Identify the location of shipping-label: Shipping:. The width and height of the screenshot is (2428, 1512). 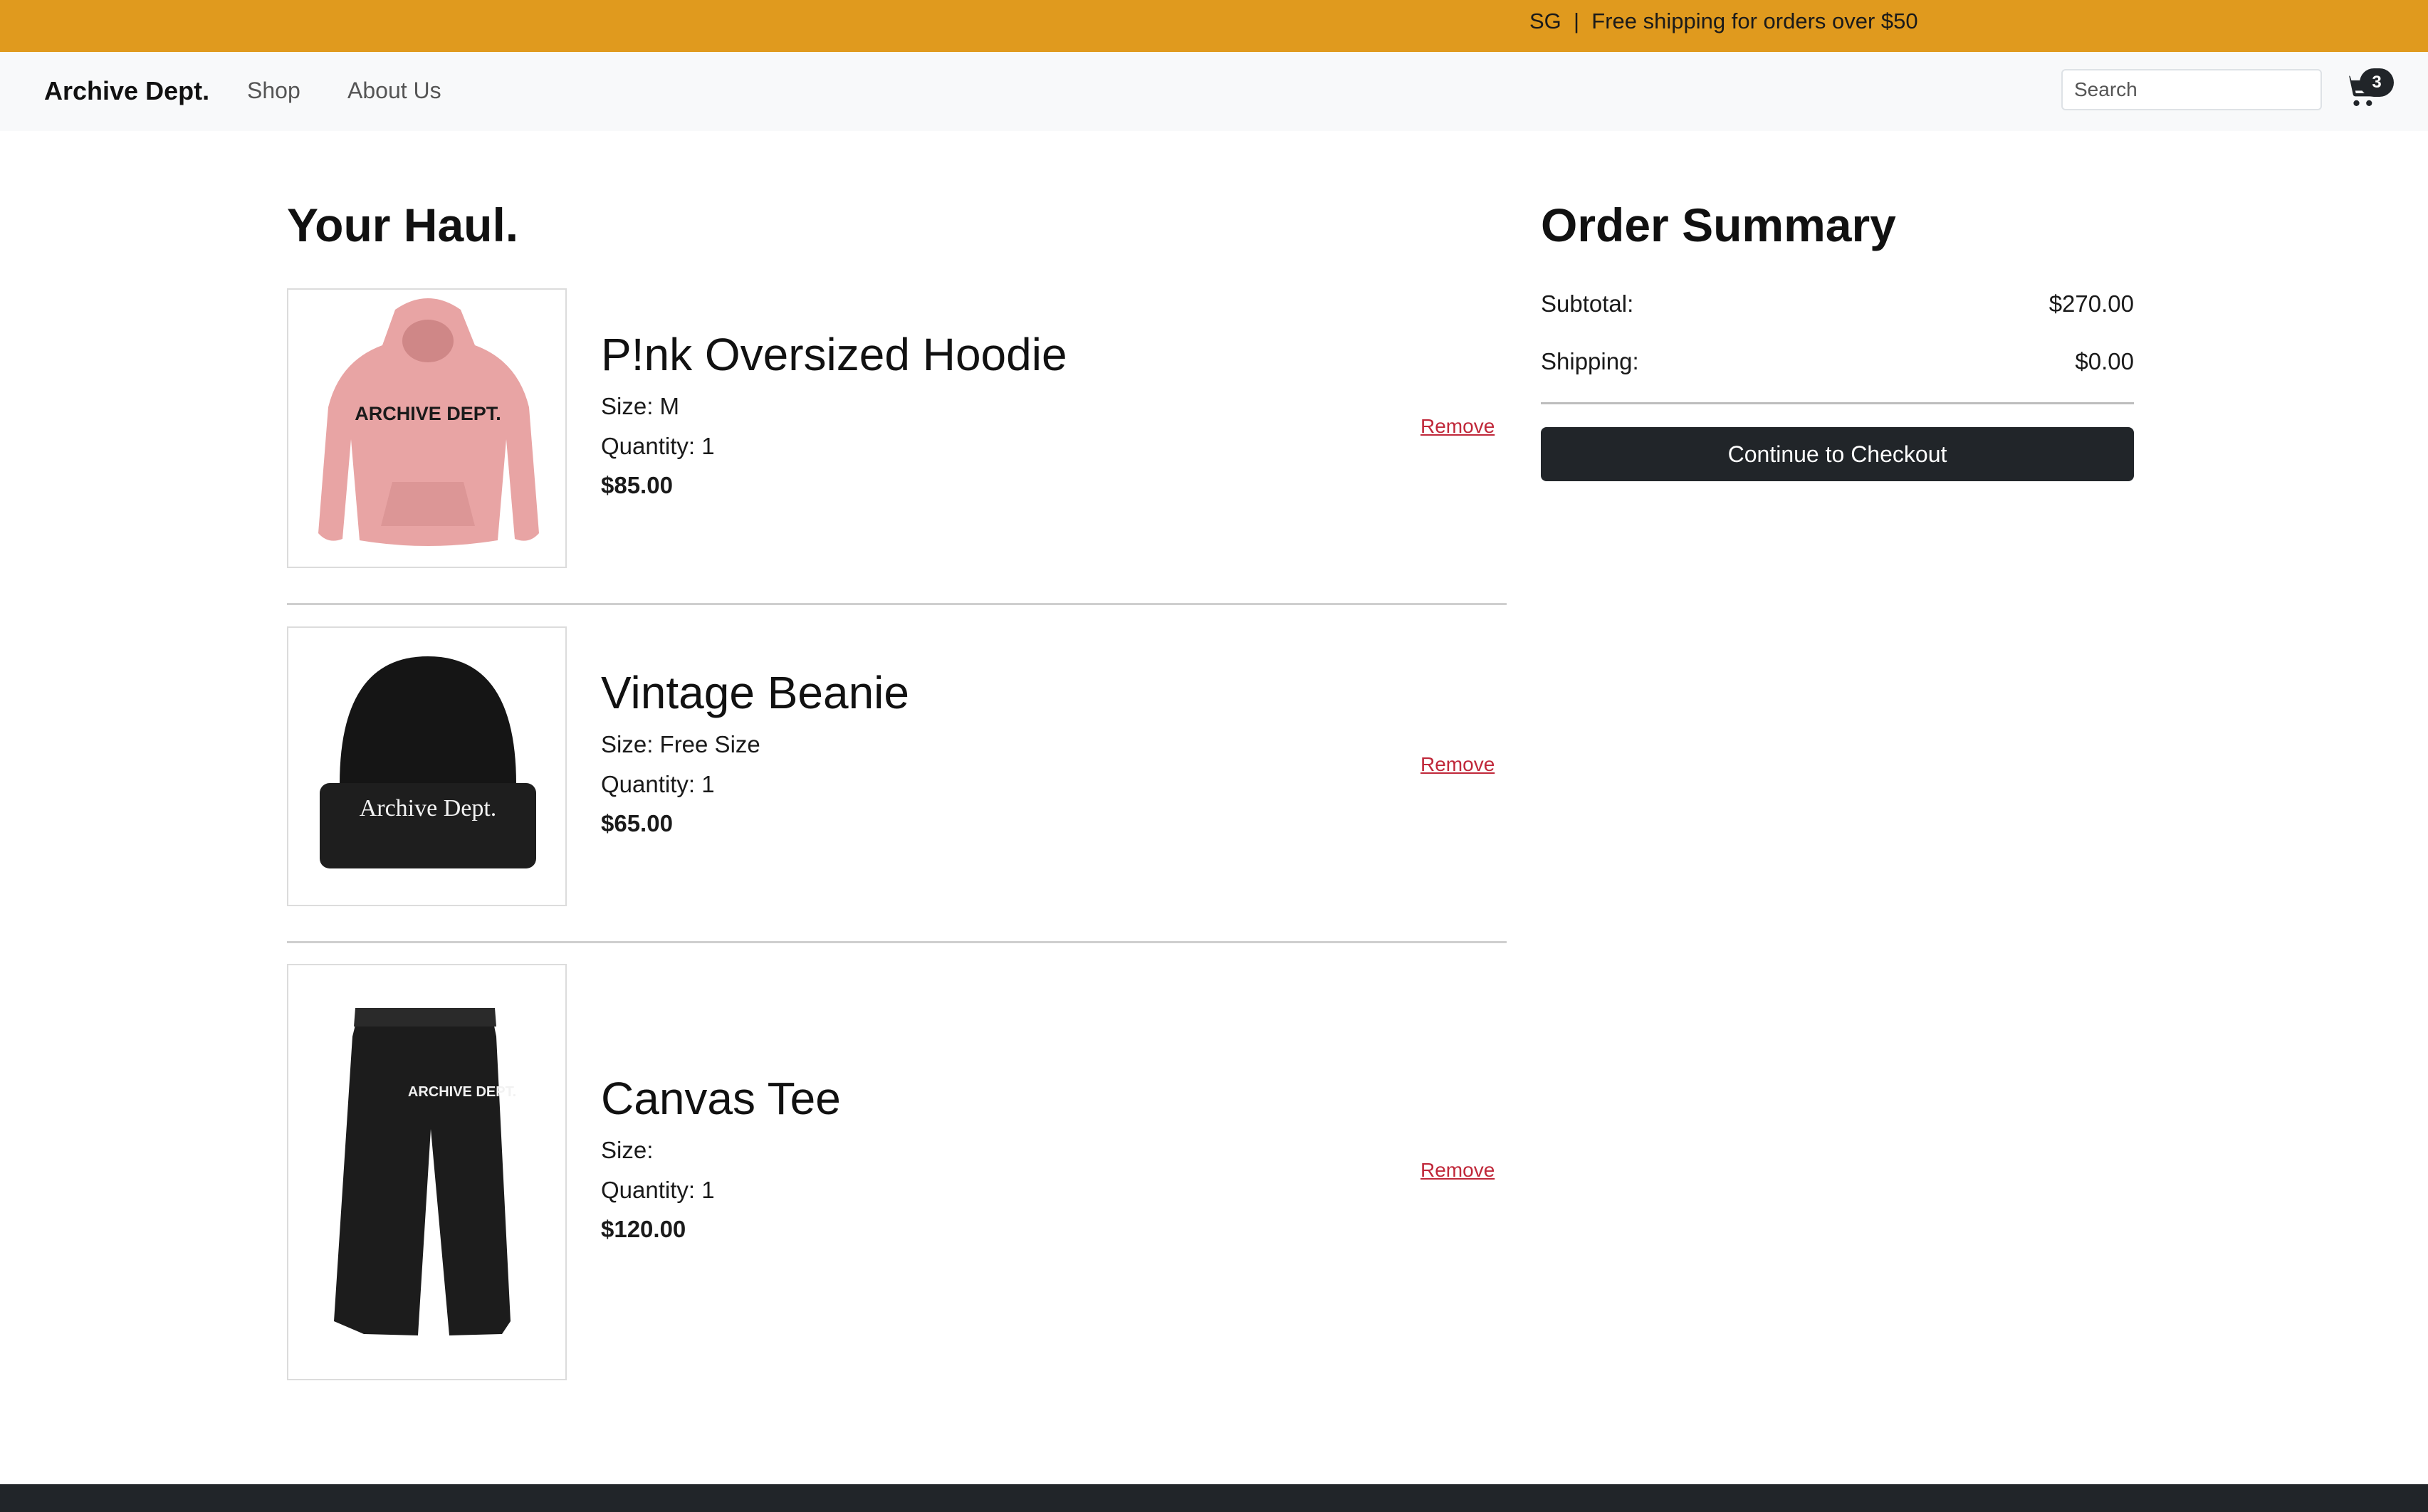
(1590, 361).